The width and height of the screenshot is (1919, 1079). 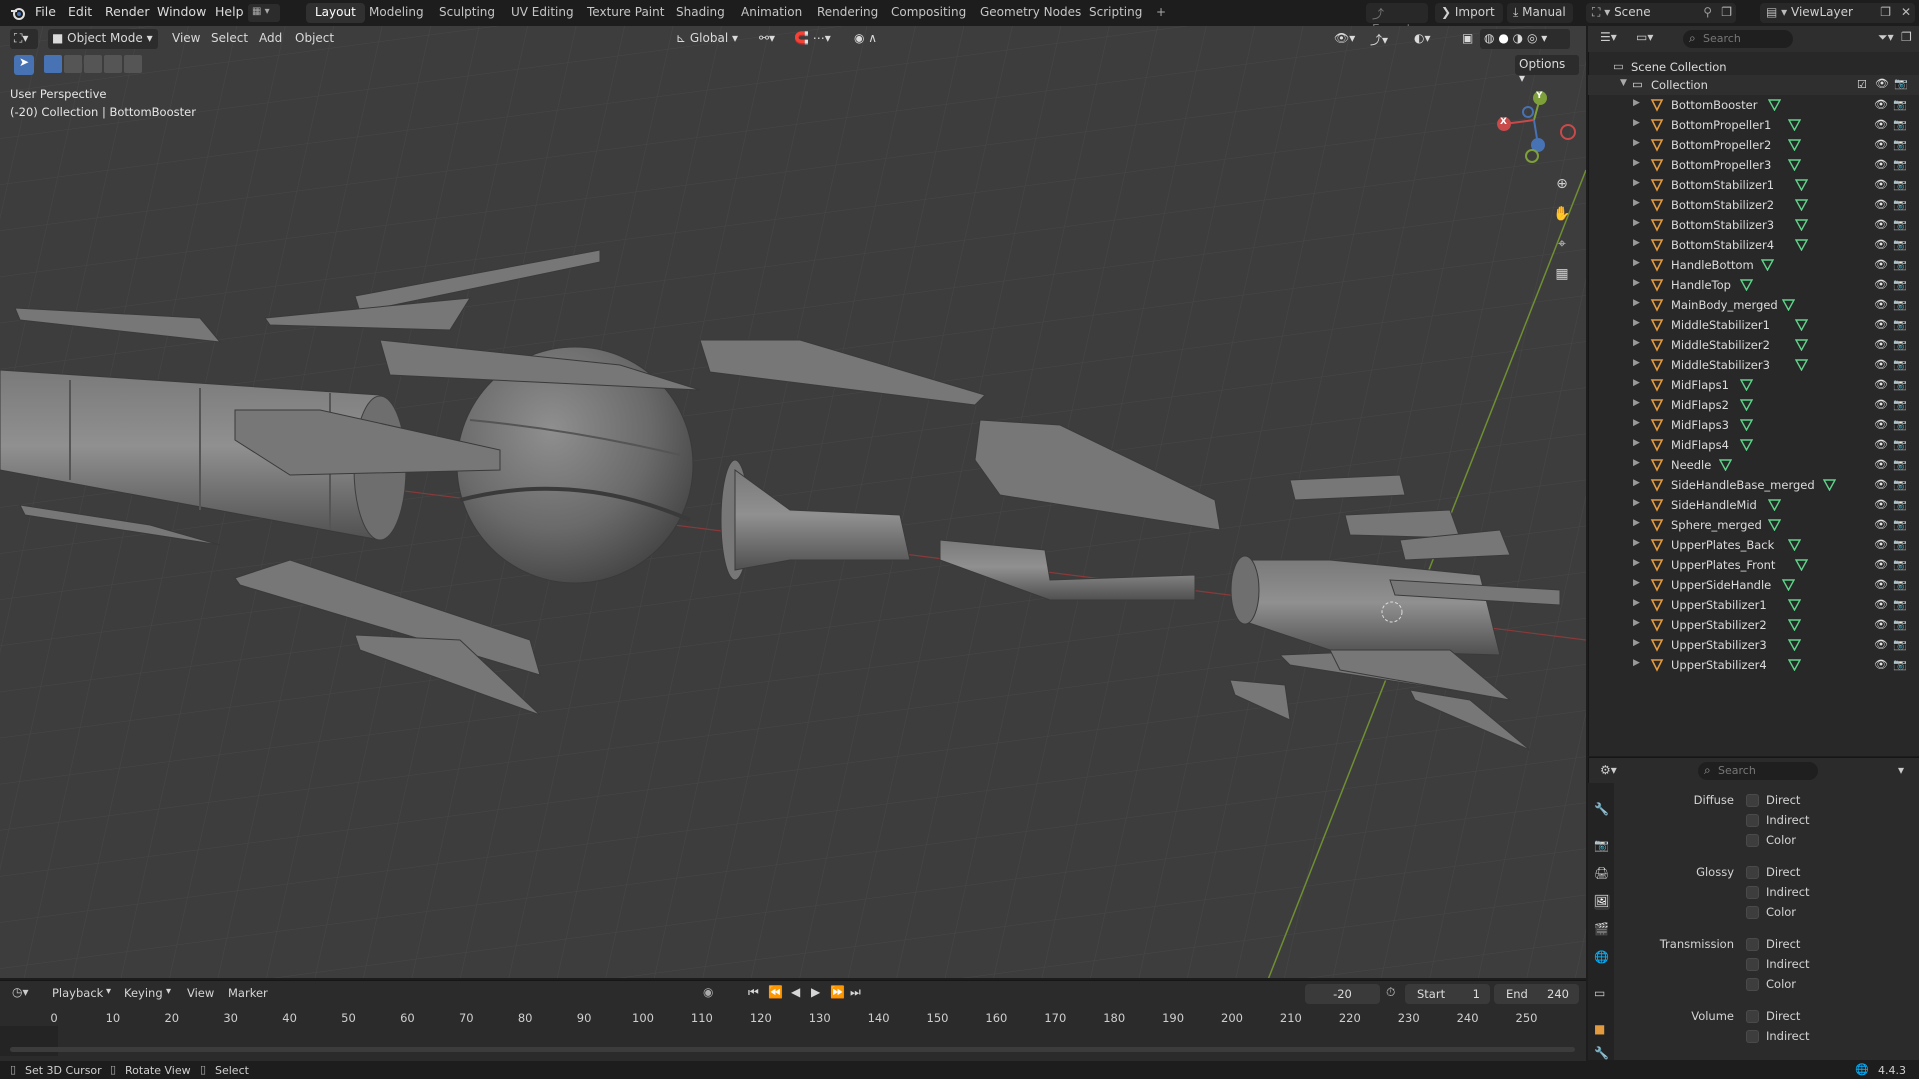 What do you see at coordinates (1753, 185) in the screenshot?
I see `outliner-item: ▶ BottomStabilizer1 👁 📷` at bounding box center [1753, 185].